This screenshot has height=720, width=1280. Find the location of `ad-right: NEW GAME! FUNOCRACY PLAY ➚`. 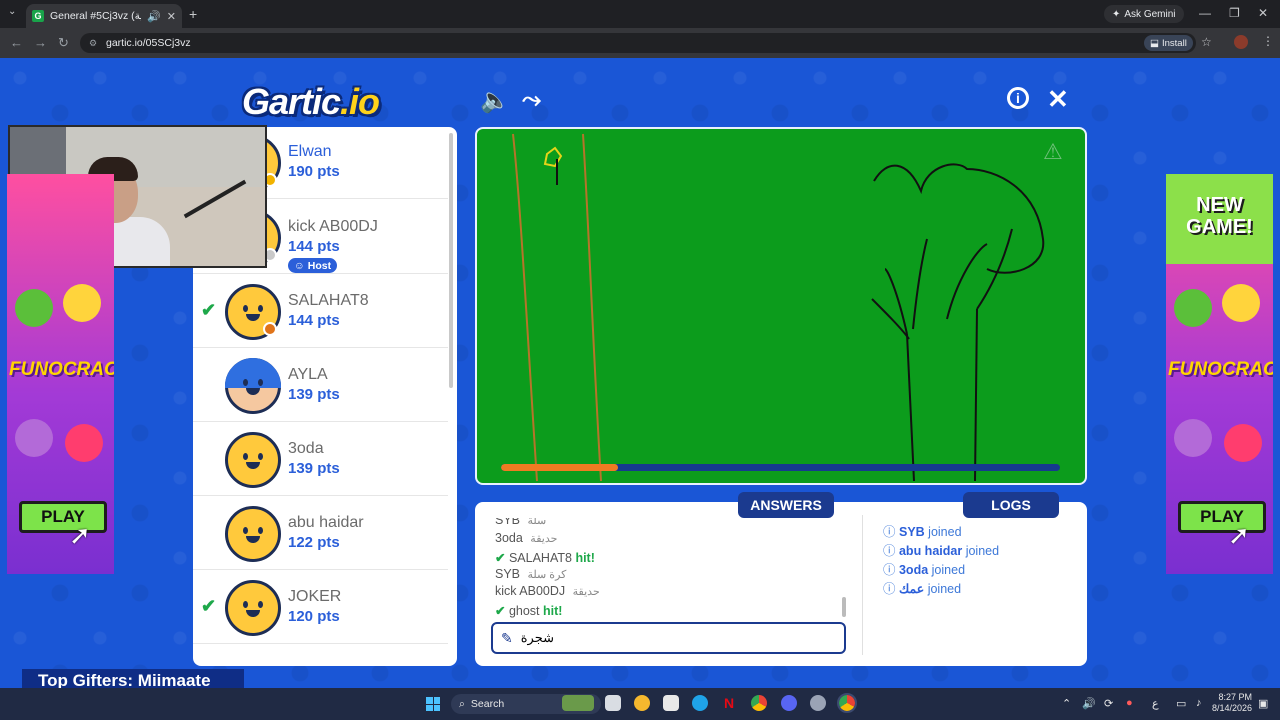

ad-right: NEW GAME! FUNOCRACY PLAY ➚ is located at coordinates (1219, 374).